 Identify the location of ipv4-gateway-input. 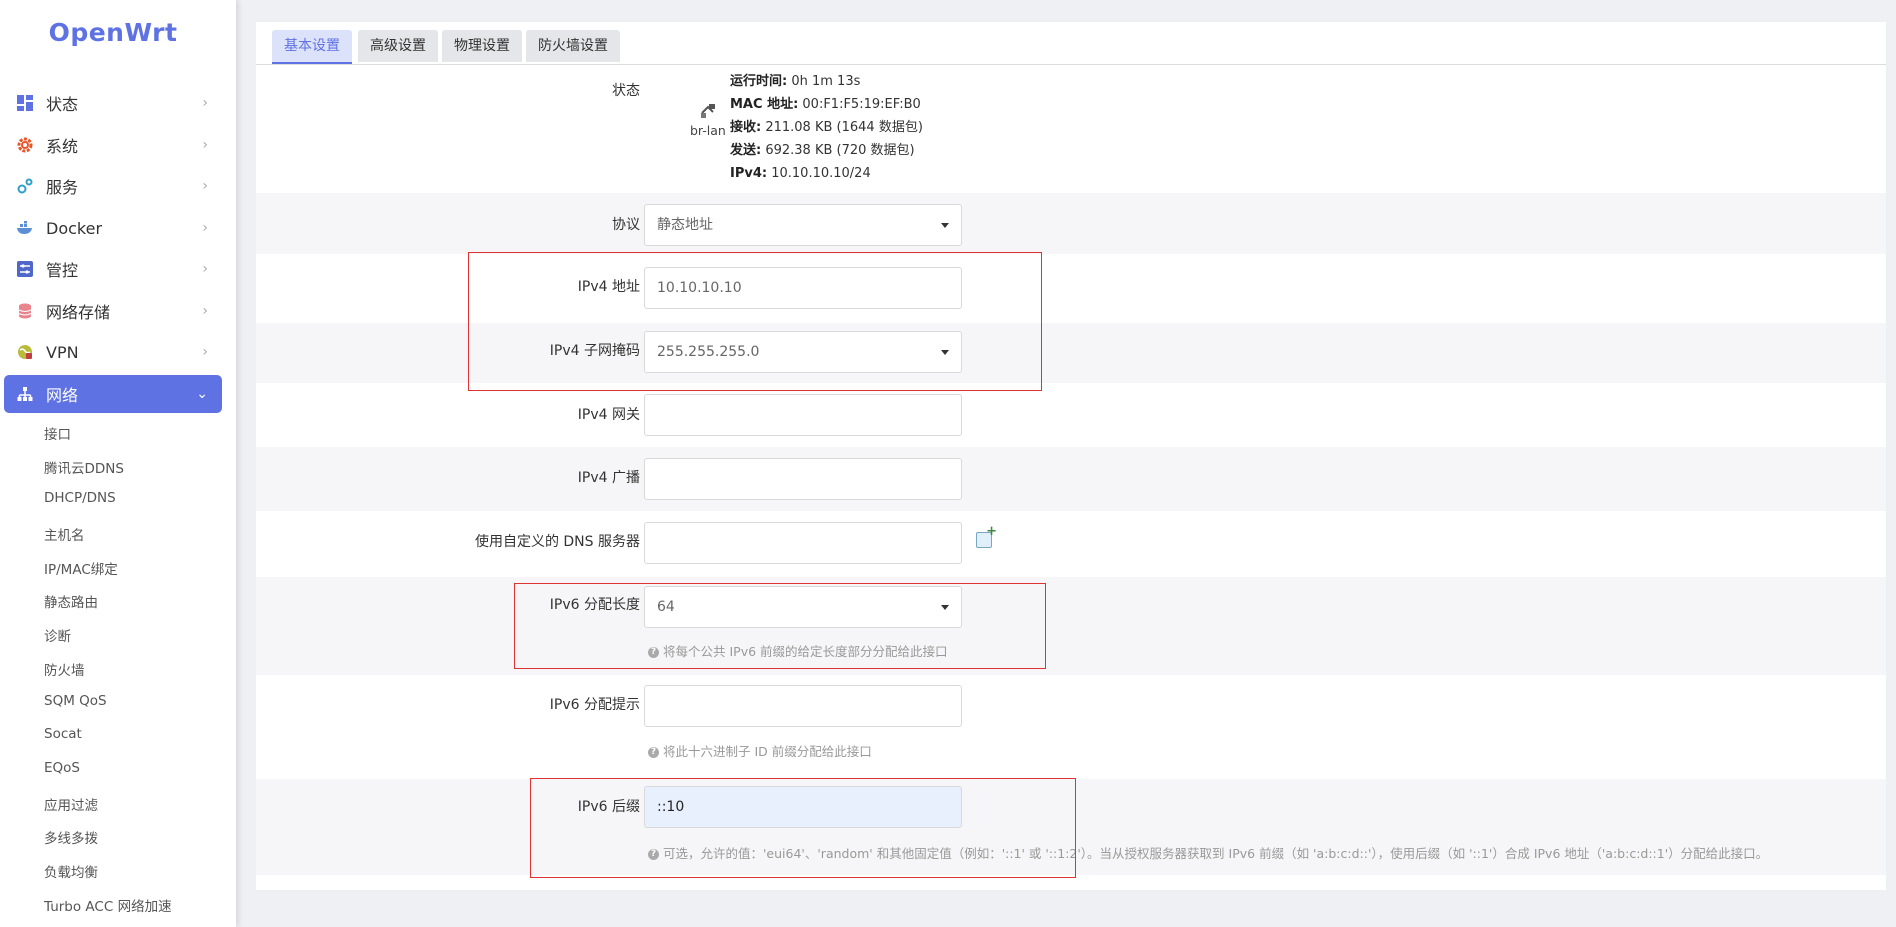
(803, 415).